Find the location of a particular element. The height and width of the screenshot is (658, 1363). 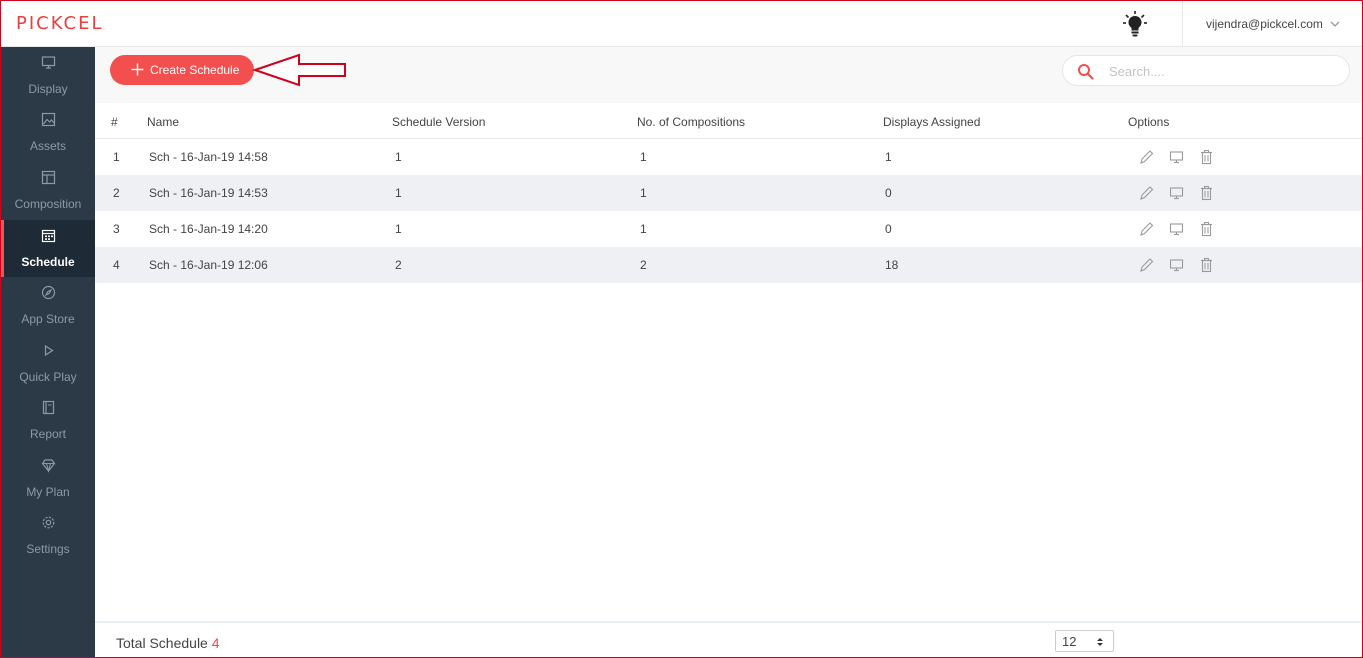

sidebar-item-display: Display is located at coordinates (48, 75).